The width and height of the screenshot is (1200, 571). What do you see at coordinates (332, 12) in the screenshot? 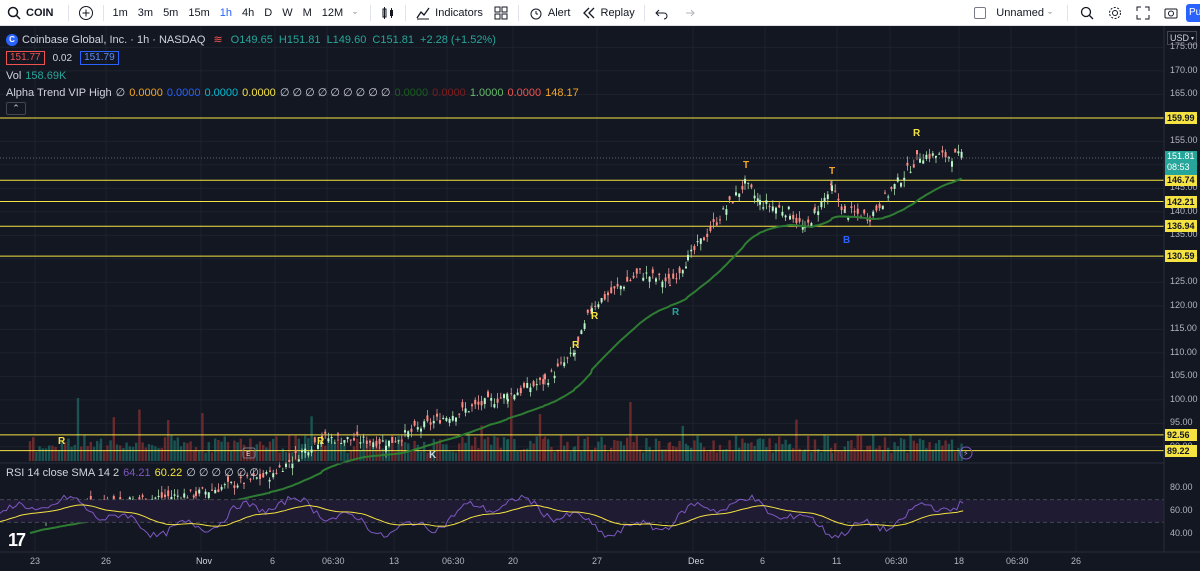
I see `interval-12M: 12M` at bounding box center [332, 12].